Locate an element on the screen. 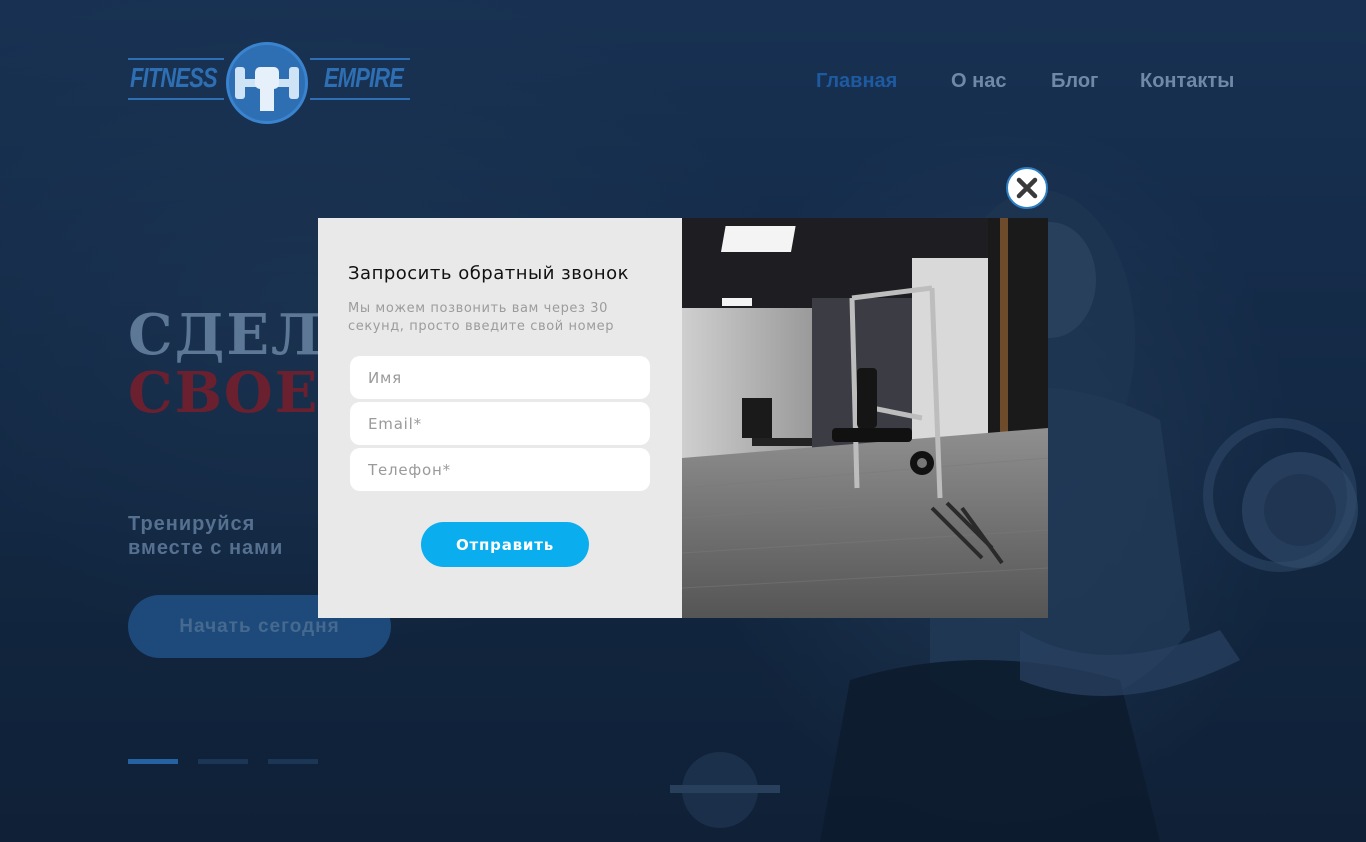  gym-photo-illustration is located at coordinates (865, 418).